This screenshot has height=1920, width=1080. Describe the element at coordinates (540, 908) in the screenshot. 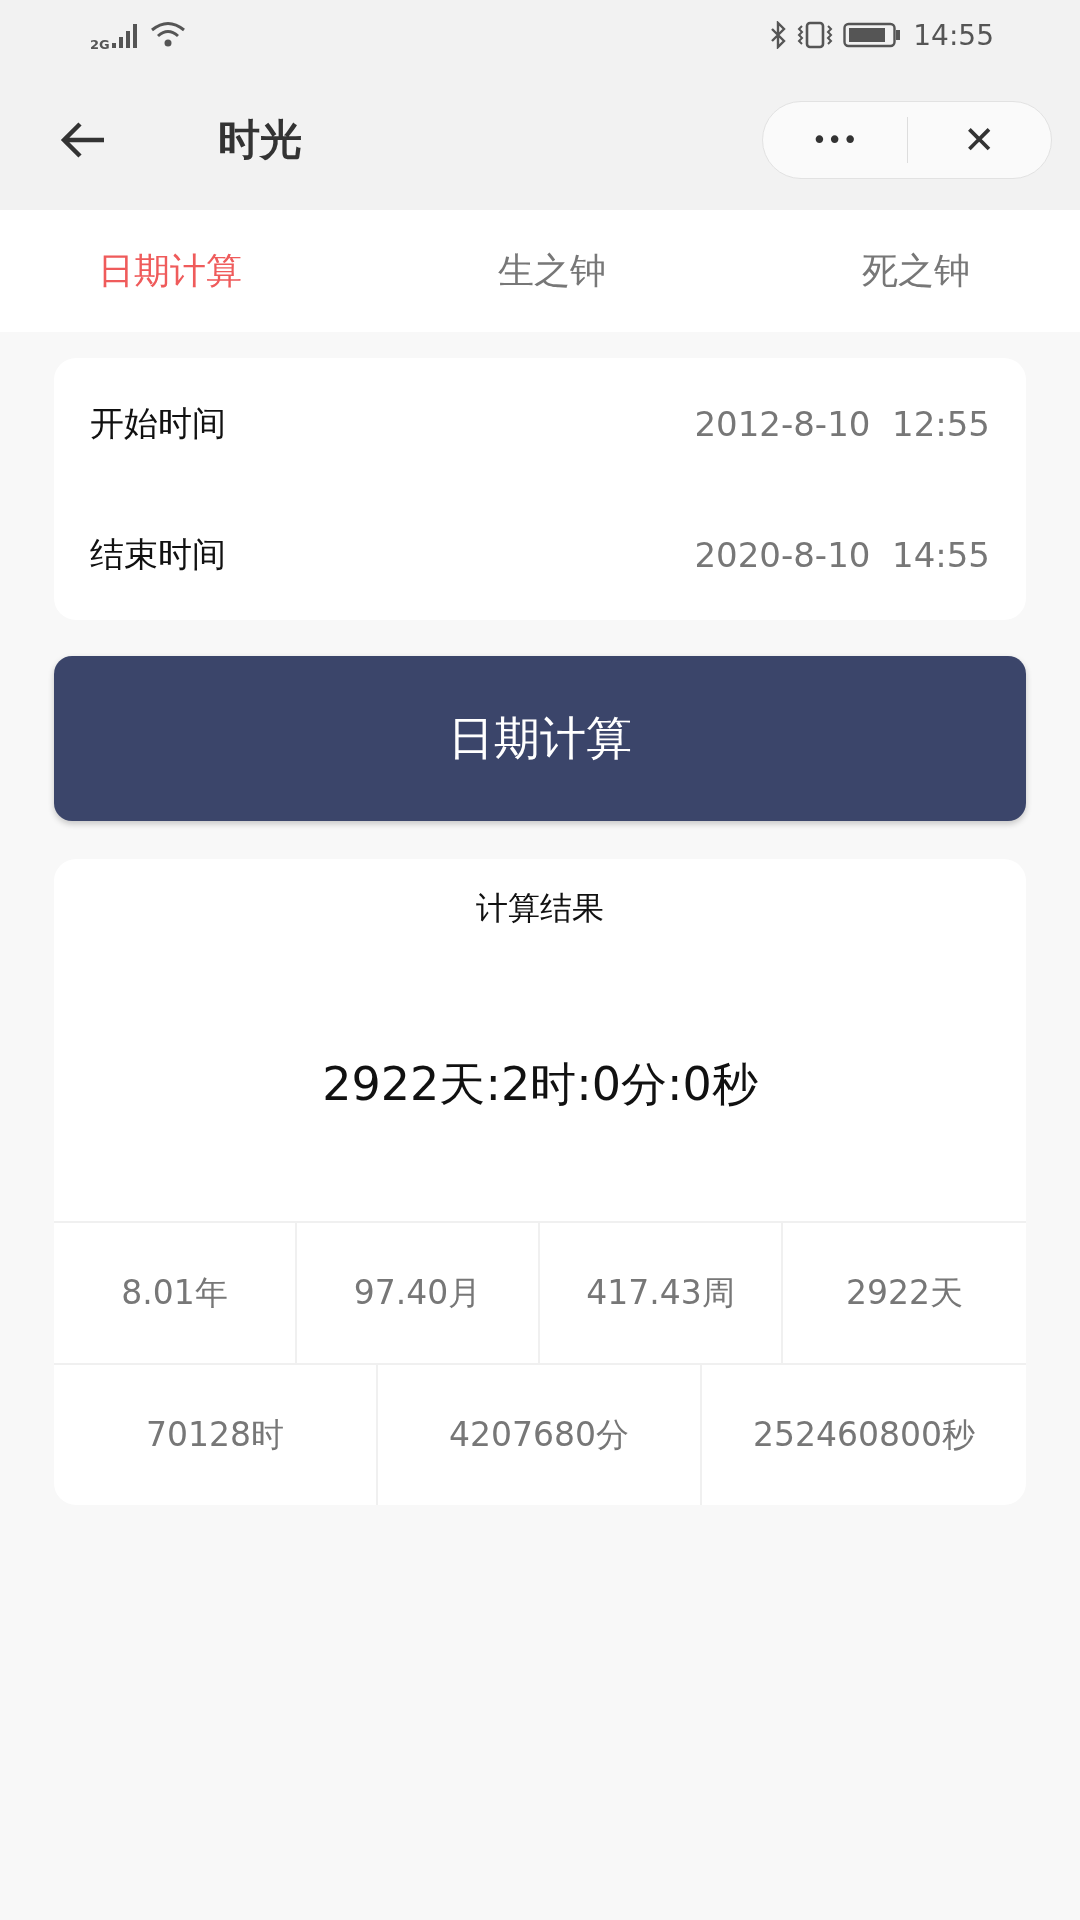

I see `result-title: 计算结果` at that location.